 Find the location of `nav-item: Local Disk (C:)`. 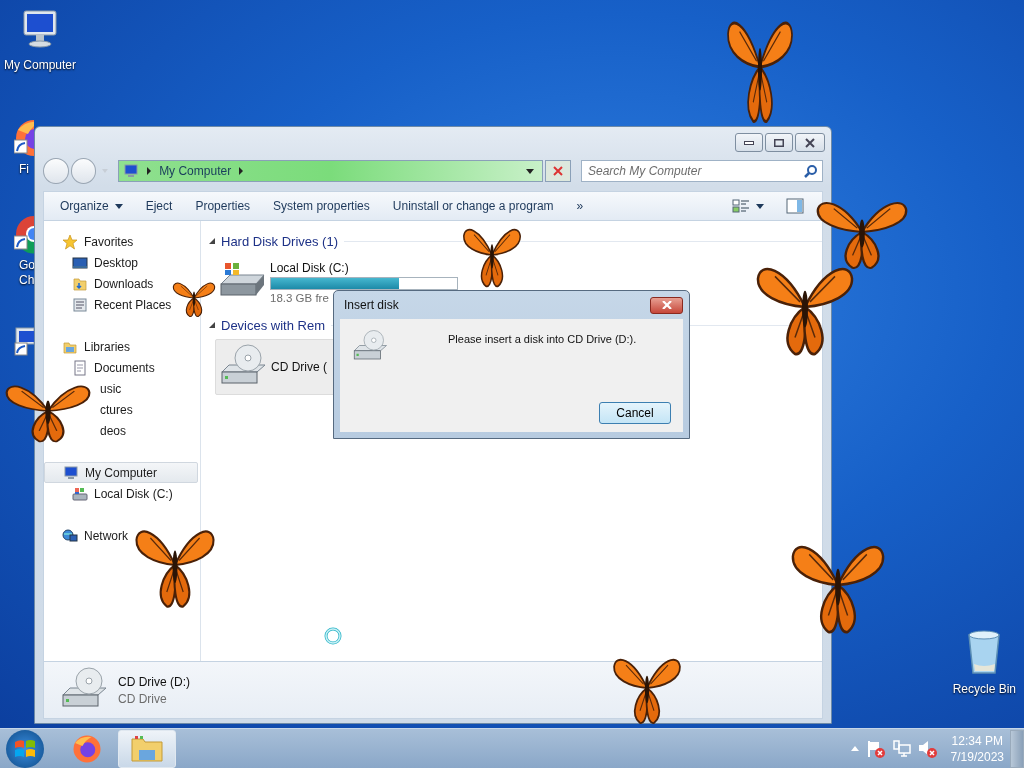

nav-item: Local Disk (C:) is located at coordinates (122, 493).